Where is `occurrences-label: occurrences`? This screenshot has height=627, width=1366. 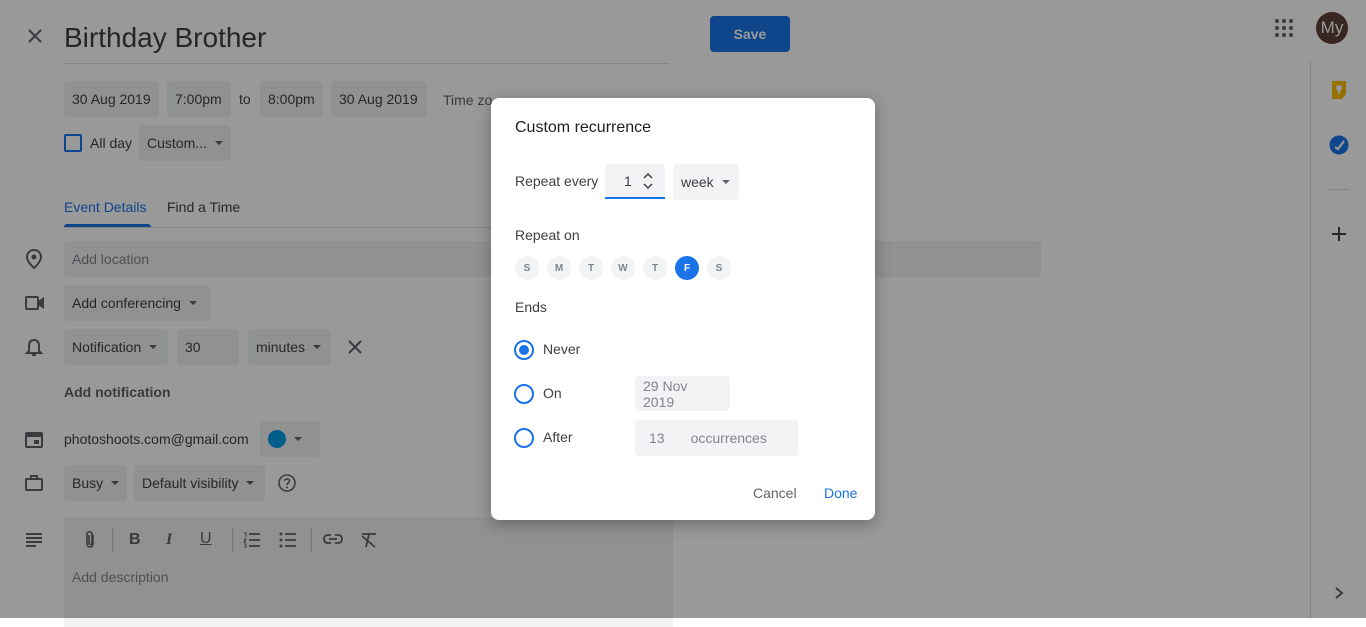
occurrences-label: occurrences is located at coordinates (728, 438).